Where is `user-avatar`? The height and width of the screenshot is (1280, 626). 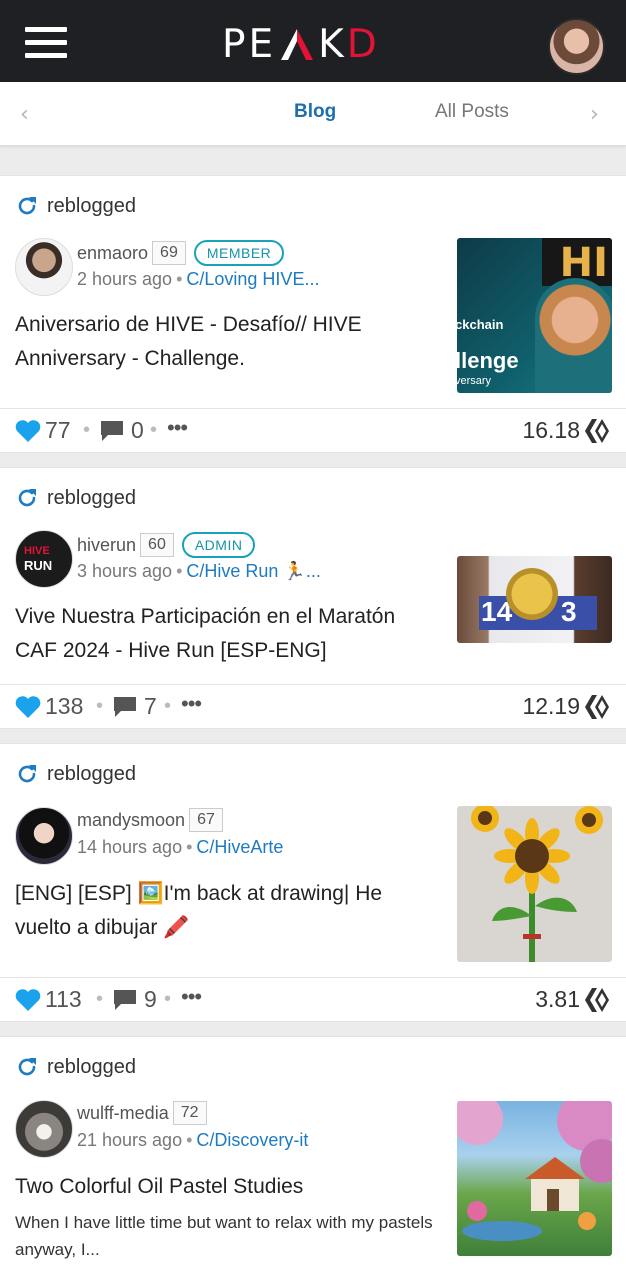
user-avatar is located at coordinates (576, 46).